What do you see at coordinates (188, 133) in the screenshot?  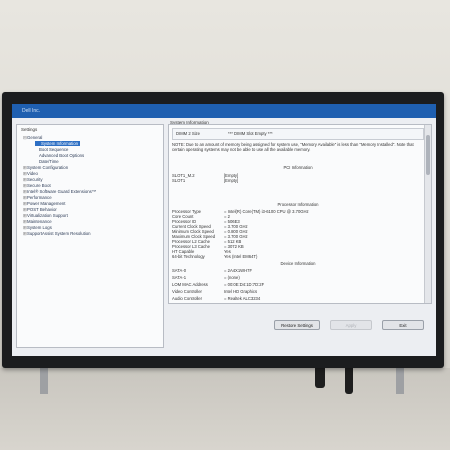 I see `memory-slot-label: DIMM 2 Size` at bounding box center [188, 133].